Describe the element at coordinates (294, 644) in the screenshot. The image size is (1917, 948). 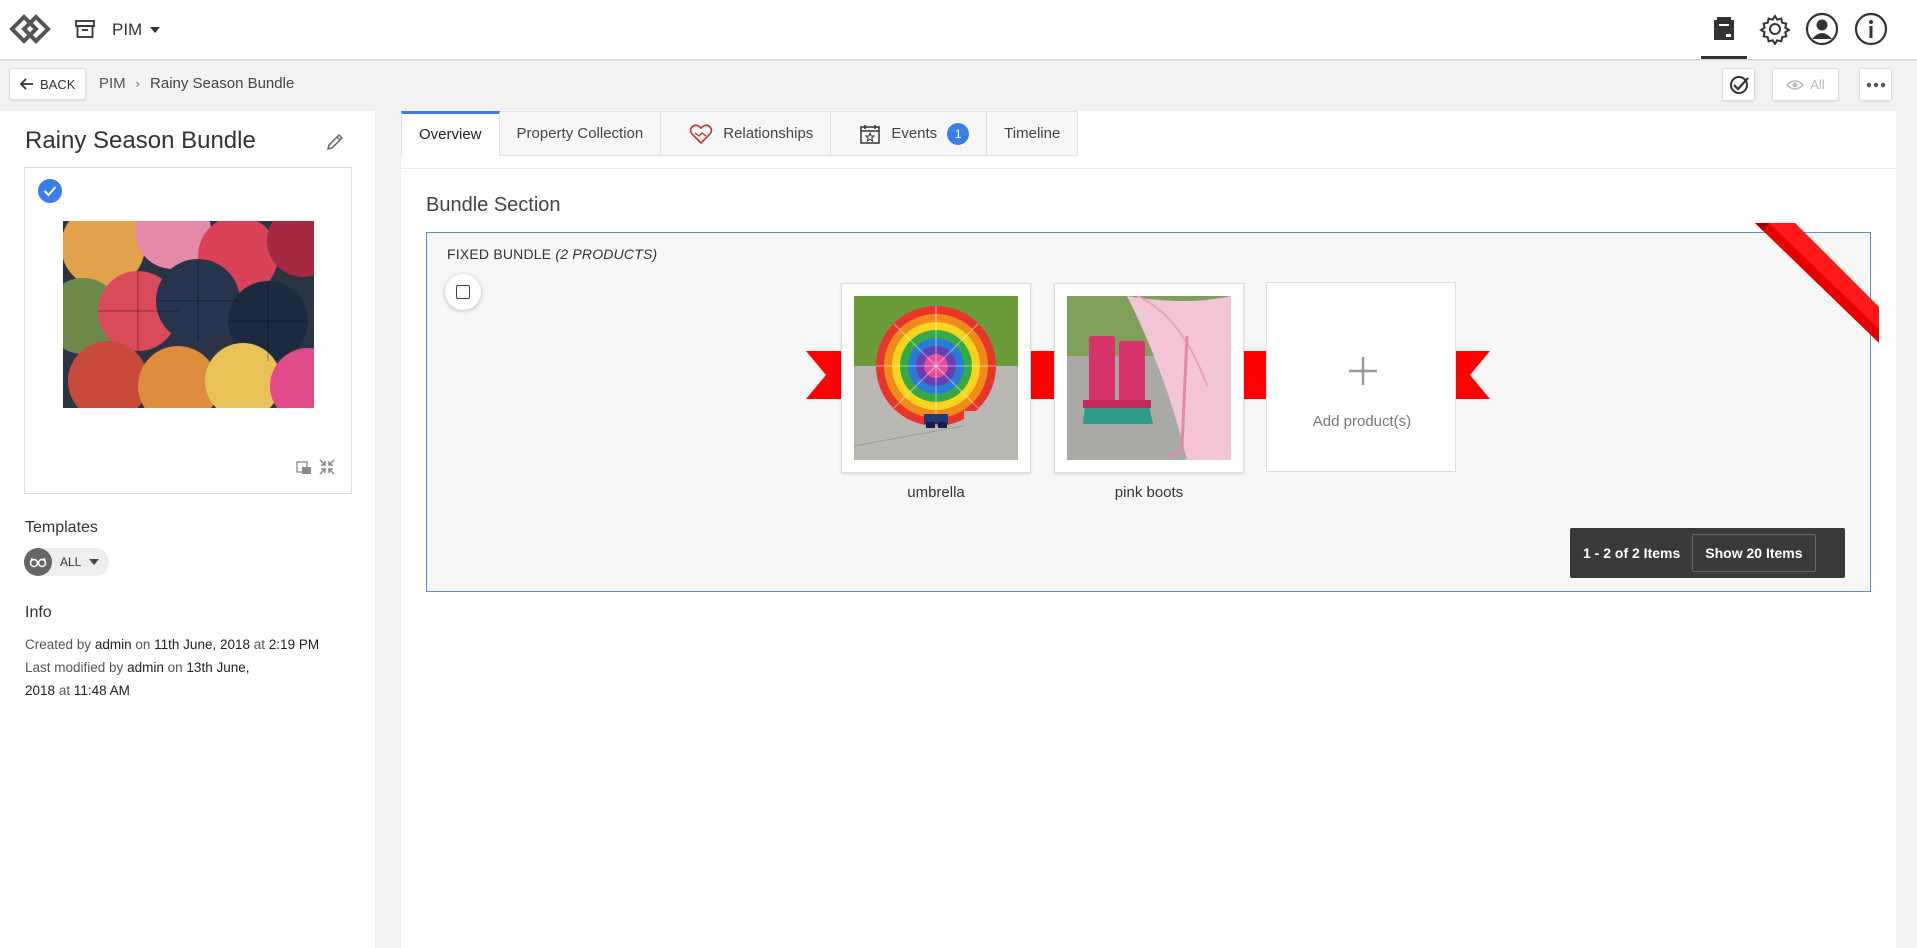
I see `created-time: 2:19 PM` at that location.